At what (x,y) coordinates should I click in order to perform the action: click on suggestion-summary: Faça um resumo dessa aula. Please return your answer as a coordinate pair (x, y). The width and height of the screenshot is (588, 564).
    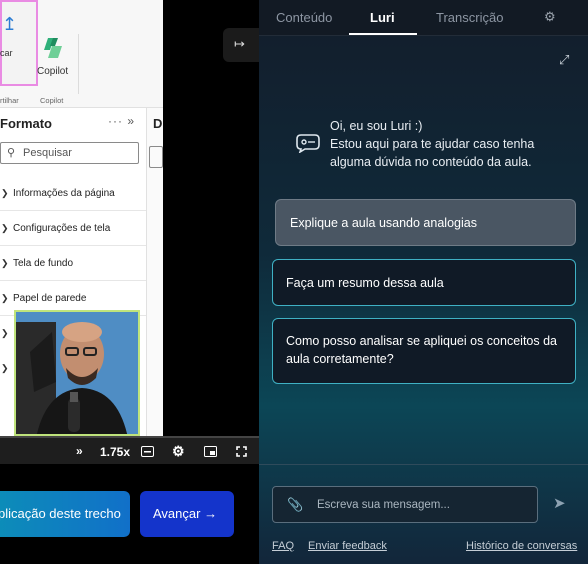
    Looking at the image, I should click on (424, 282).